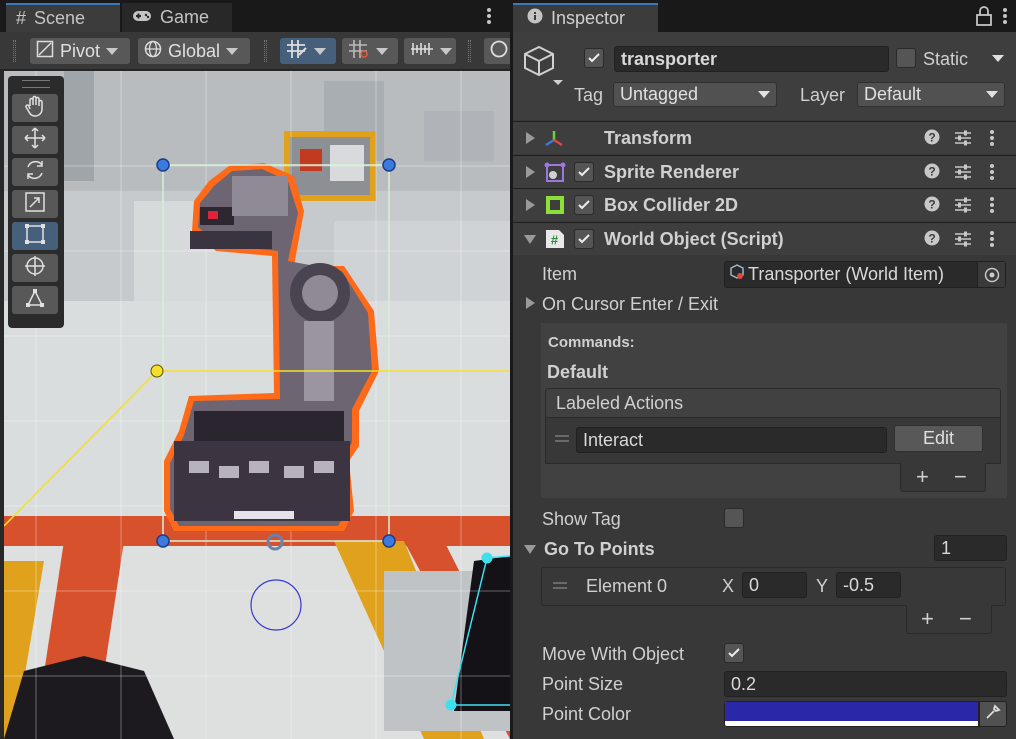  What do you see at coordinates (906, 58) in the screenshot?
I see `static-checkbox` at bounding box center [906, 58].